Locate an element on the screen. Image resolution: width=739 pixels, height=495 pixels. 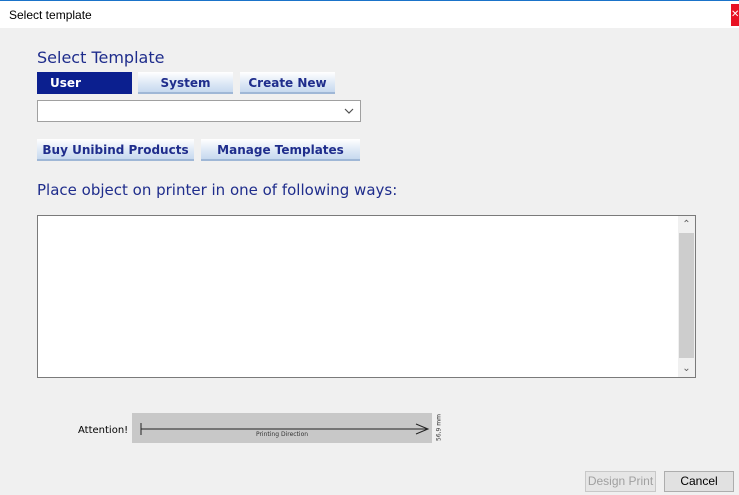
printing-direction-label: Printing Direction is located at coordinates (282, 434).